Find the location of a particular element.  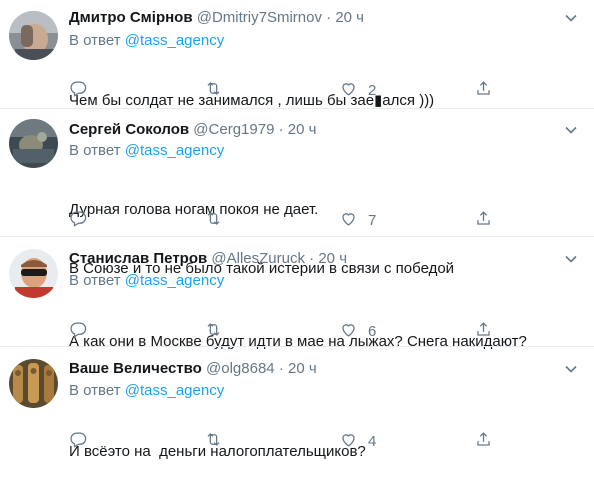

like-count: 2 is located at coordinates (372, 90).